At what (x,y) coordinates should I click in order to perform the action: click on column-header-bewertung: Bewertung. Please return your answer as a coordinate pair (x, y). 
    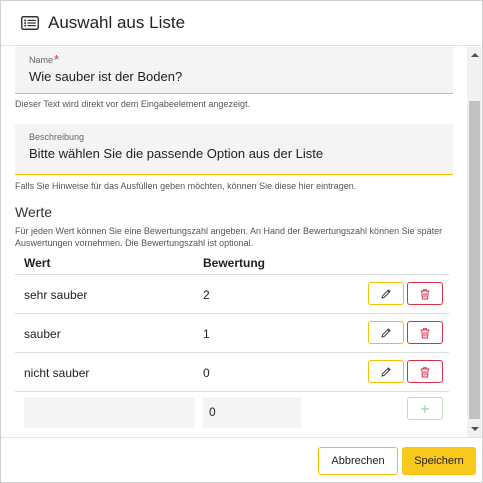
    Looking at the image, I should click on (234, 263).